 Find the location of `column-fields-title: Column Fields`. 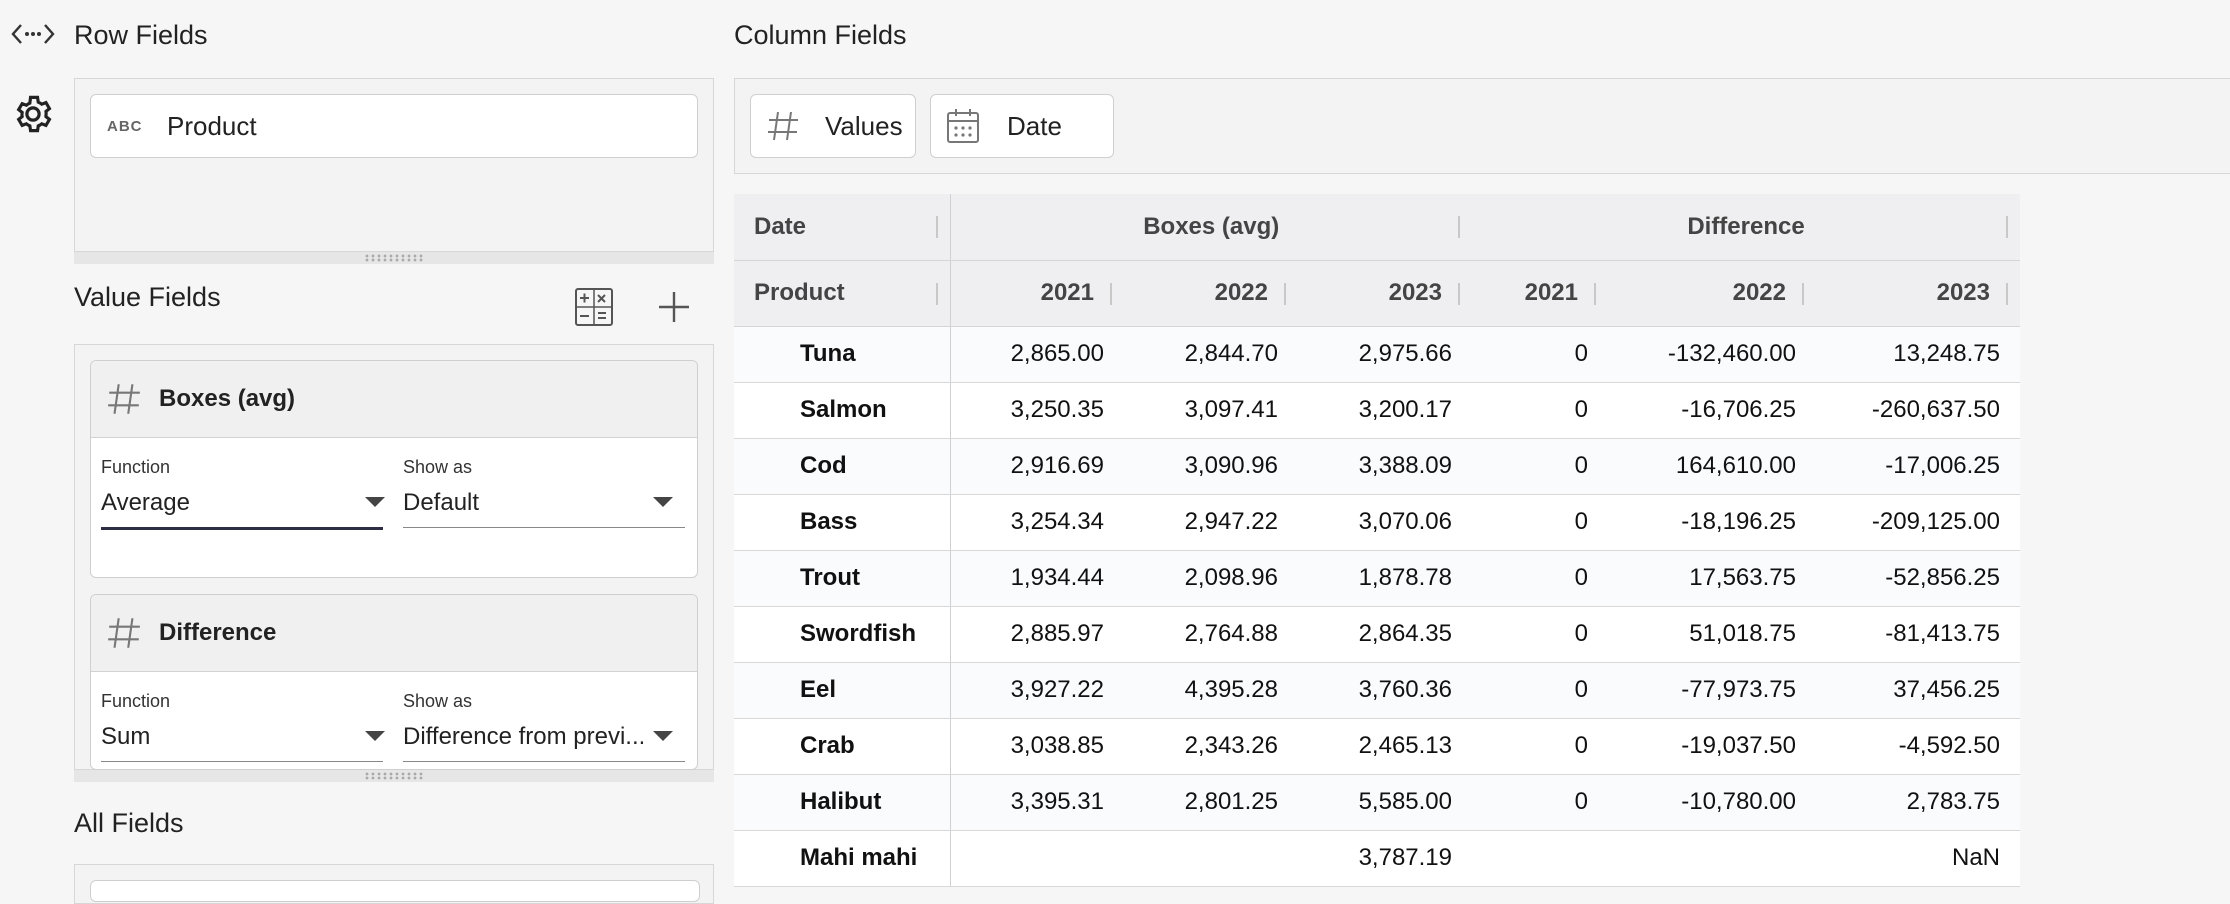

column-fields-title: Column Fields is located at coordinates (820, 35).